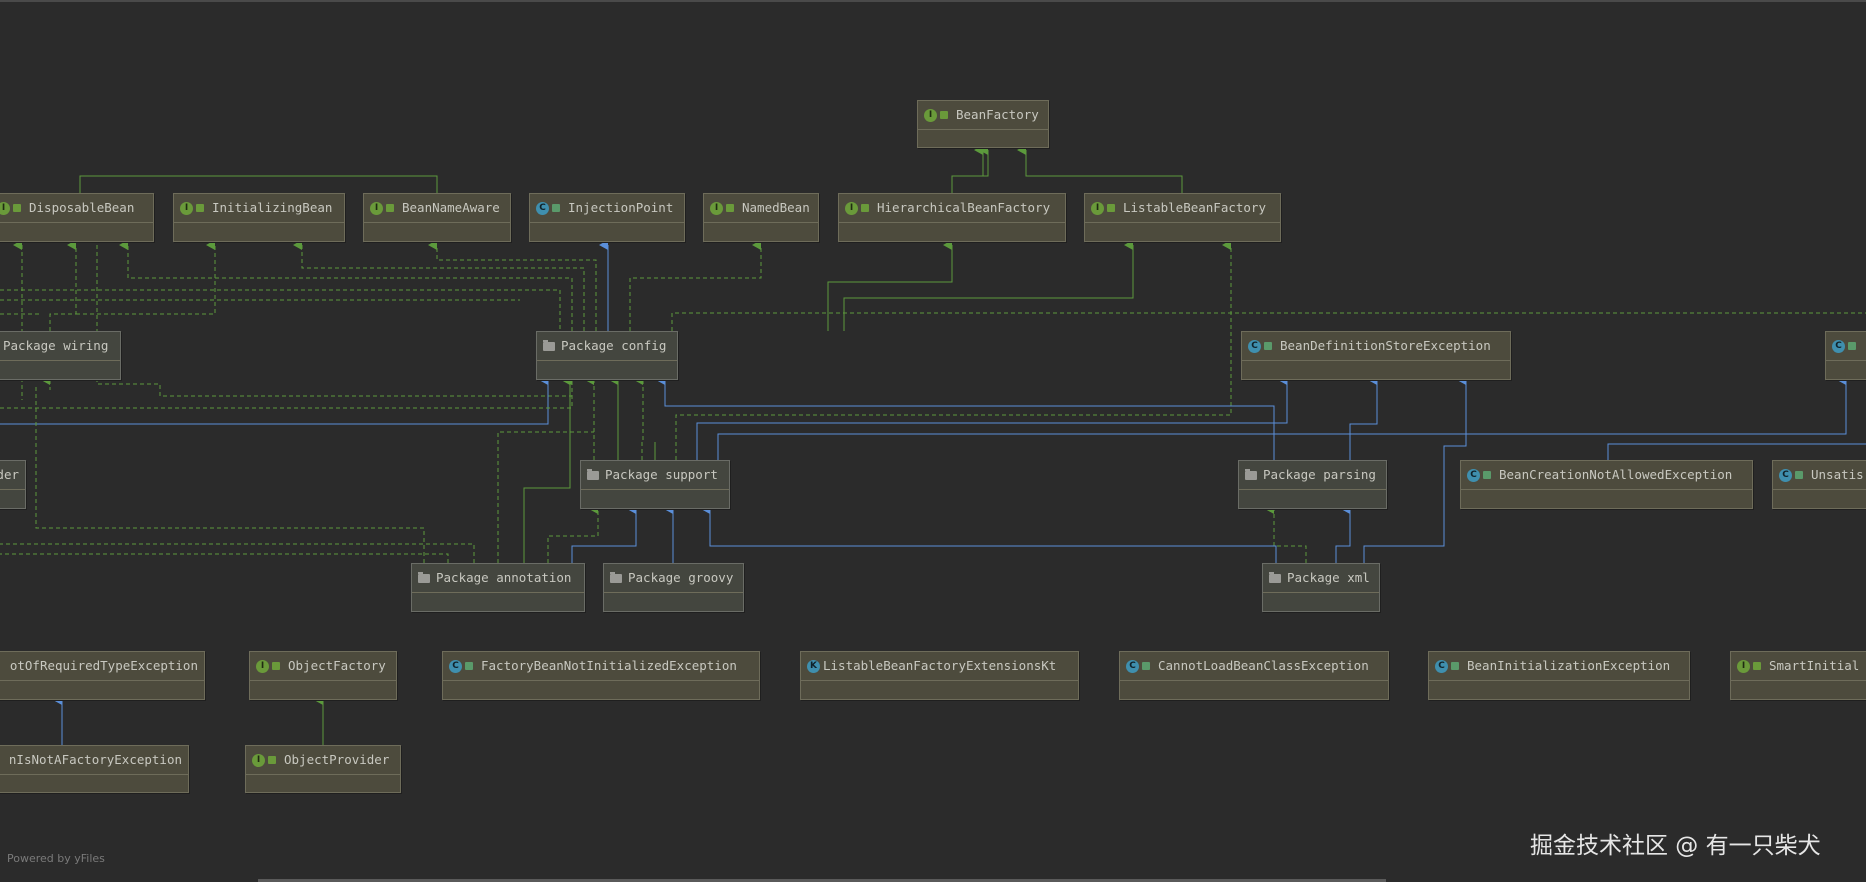 The width and height of the screenshot is (1866, 882). Describe the element at coordinates (498, 587) in the screenshot. I see `node-package-annotation: Package annotation` at that location.